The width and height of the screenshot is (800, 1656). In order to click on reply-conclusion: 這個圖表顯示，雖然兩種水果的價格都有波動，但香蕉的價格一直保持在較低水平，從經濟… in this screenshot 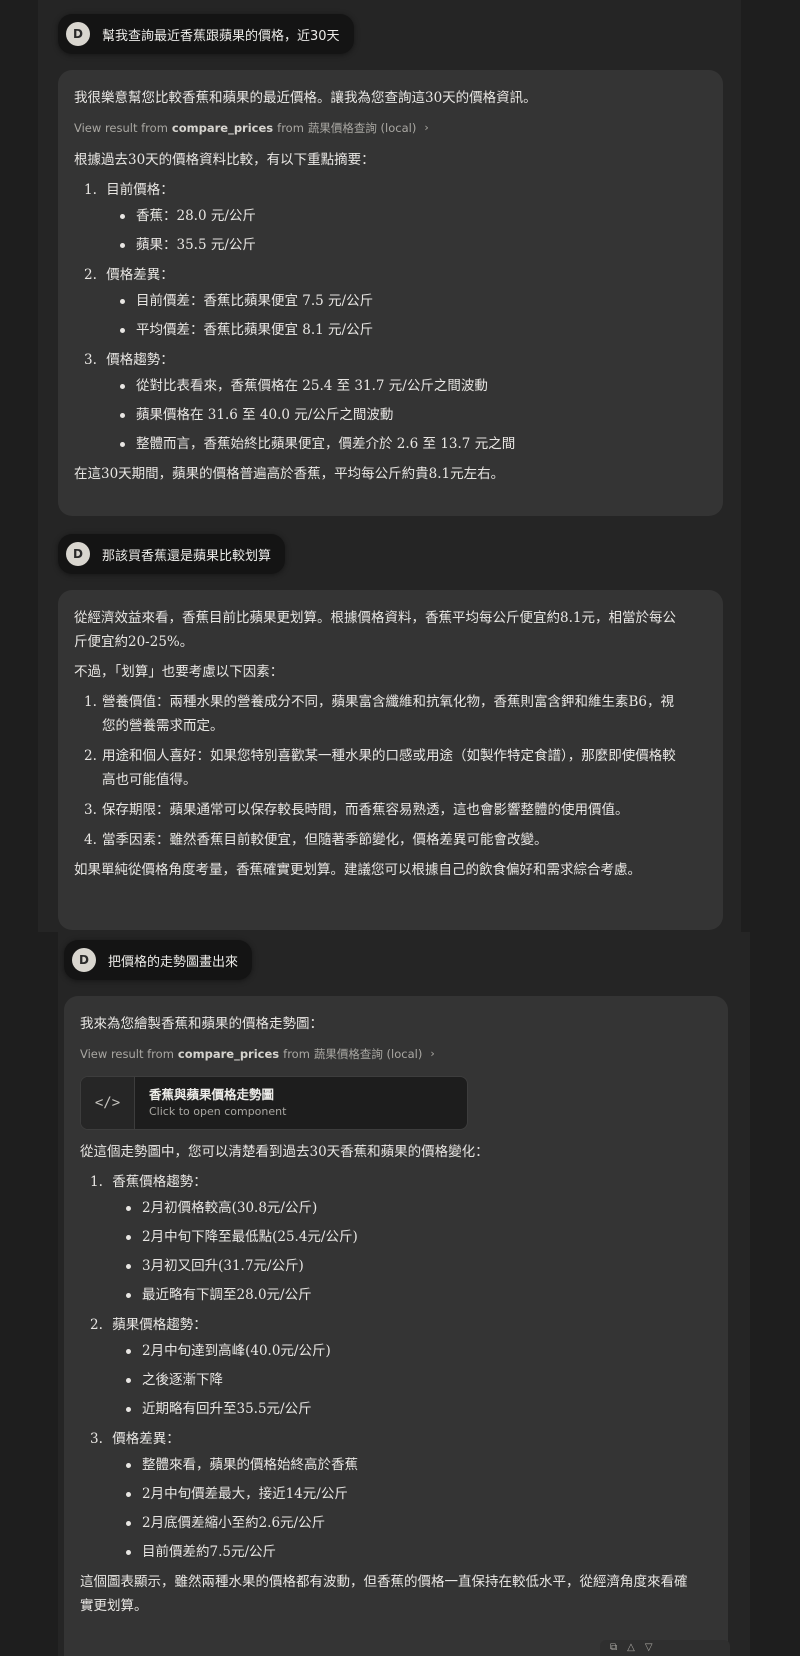, I will do `click(384, 1594)`.